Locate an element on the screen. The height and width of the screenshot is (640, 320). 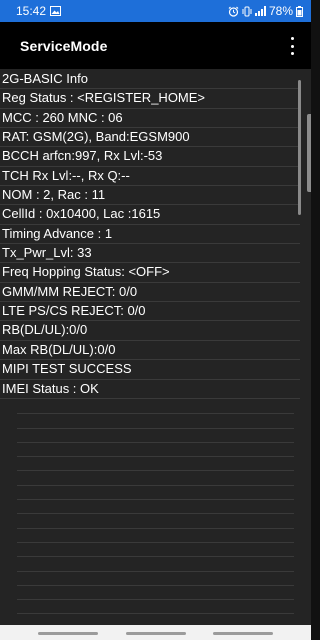
app-title: ServiceMode is located at coordinates (64, 45).